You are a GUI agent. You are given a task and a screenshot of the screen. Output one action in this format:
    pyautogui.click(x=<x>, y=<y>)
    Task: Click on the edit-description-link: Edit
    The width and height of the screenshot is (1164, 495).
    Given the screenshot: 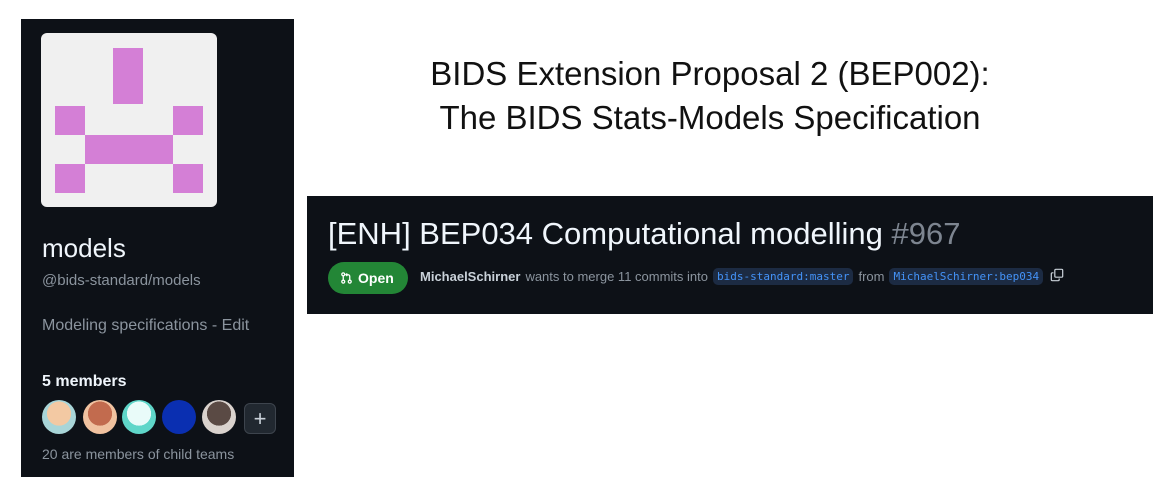 What is the action you would take?
    pyautogui.click(x=236, y=325)
    